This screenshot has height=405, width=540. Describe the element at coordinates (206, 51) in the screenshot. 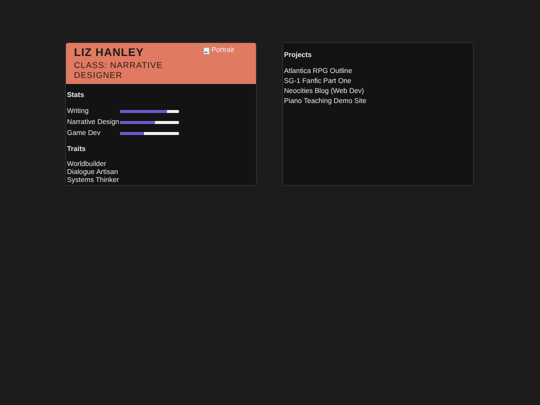

I see `broken-image-icon` at that location.